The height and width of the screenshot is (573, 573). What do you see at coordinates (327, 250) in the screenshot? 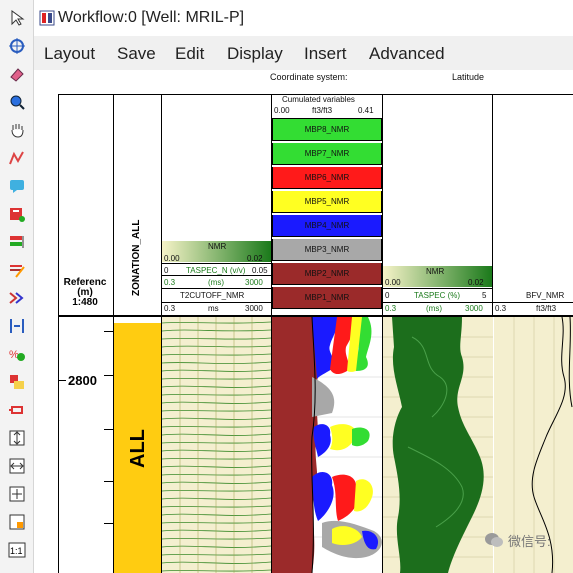
I see `bin-mbp3-nmr: MBP3_NMR` at bounding box center [327, 250].